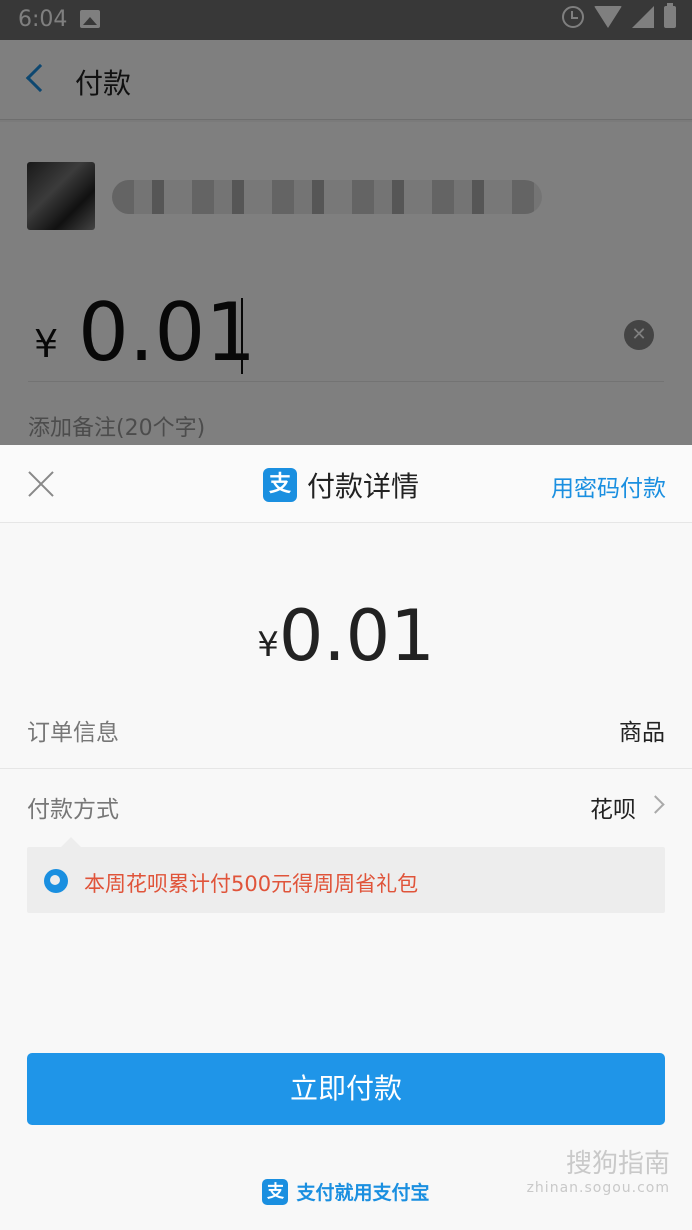 This screenshot has height=1230, width=692. I want to click on huabei-promo-banner: 本周花呗累计付500元得周周省礼包, so click(346, 875).